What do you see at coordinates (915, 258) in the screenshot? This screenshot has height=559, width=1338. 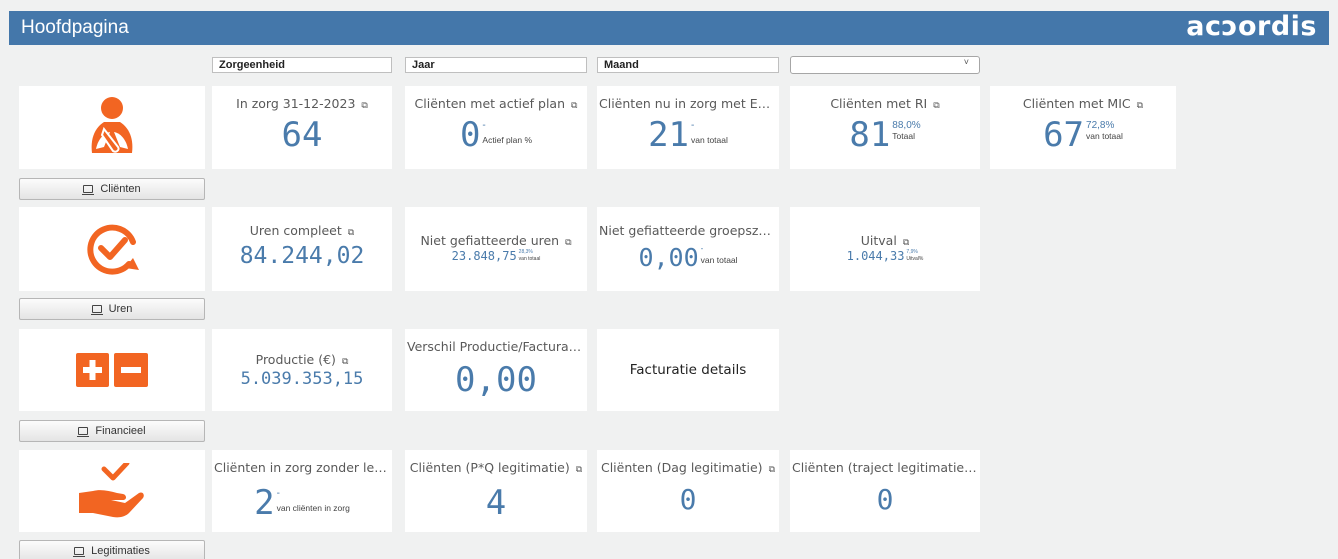 I see `kpi-label: Uitval%` at bounding box center [915, 258].